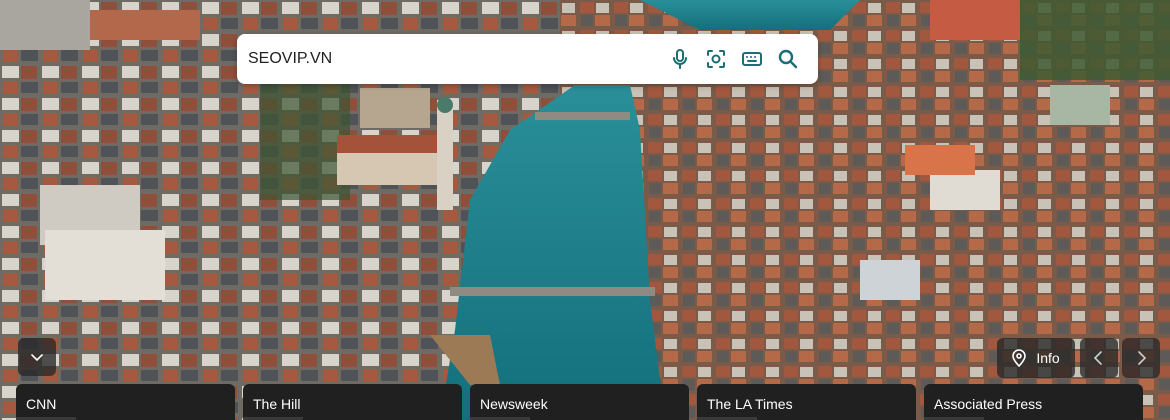  Describe the element at coordinates (988, 404) in the screenshot. I see `news-source-label: Associated Press` at that location.